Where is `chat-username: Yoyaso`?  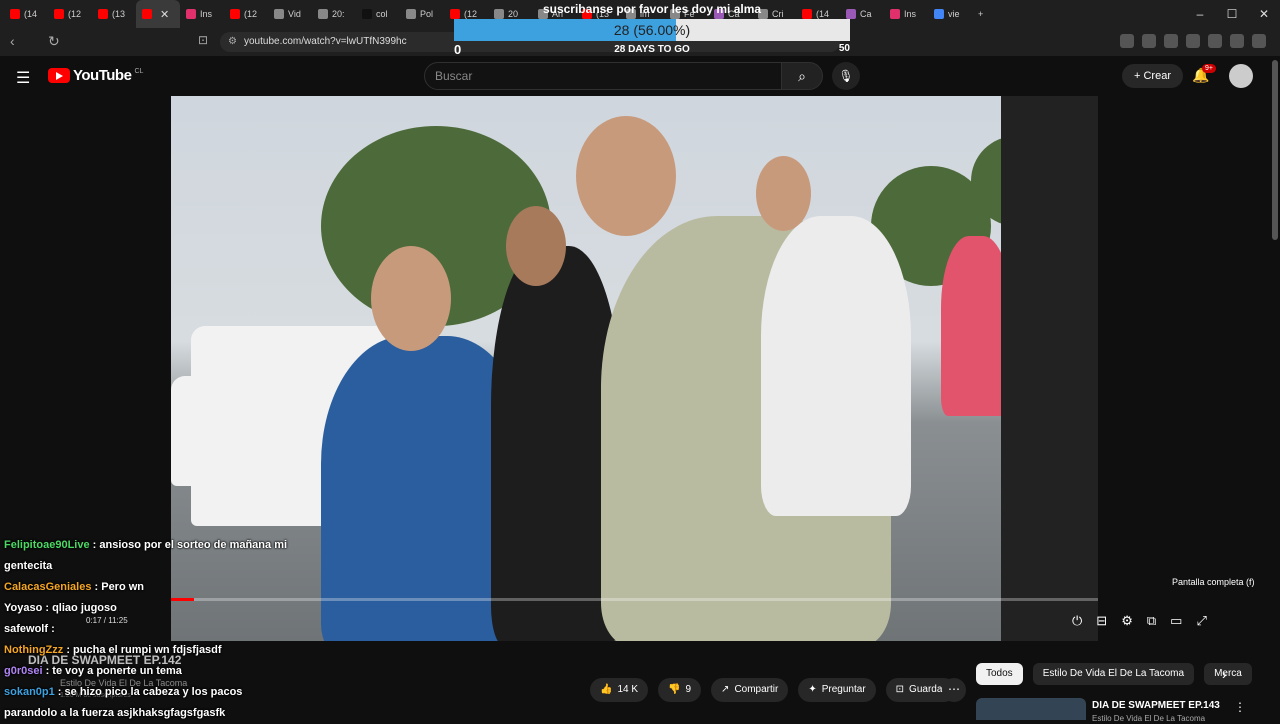 chat-username: Yoyaso is located at coordinates (23, 608).